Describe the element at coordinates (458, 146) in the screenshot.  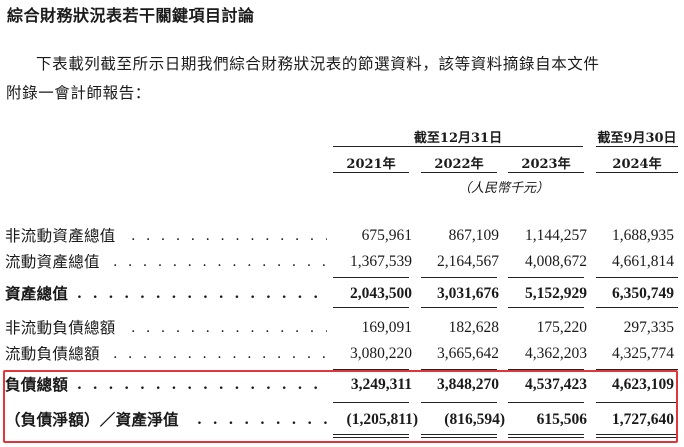
I see `header-rule-a` at that location.